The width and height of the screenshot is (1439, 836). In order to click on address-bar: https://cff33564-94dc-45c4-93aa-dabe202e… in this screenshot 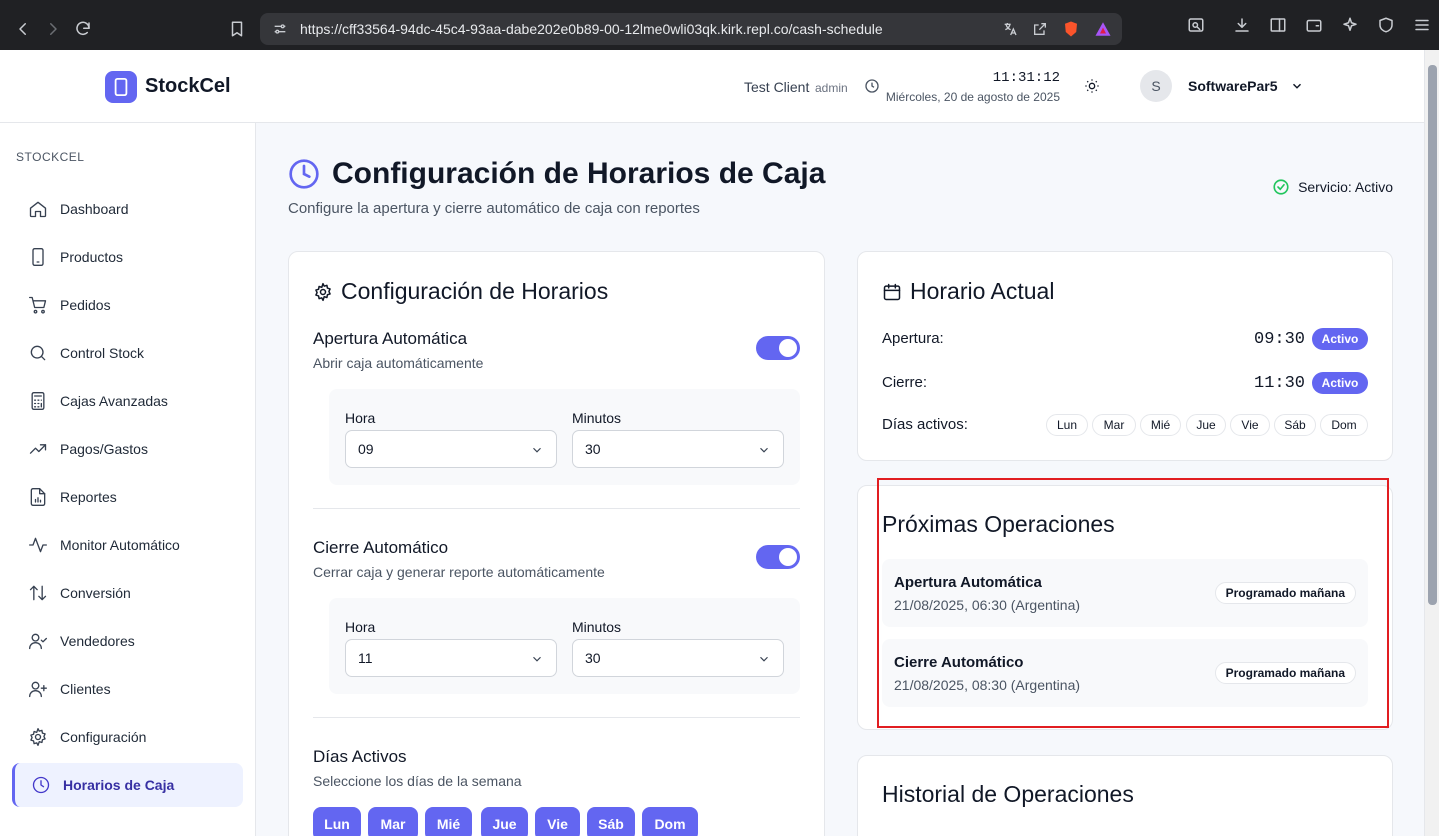, I will do `click(691, 29)`.